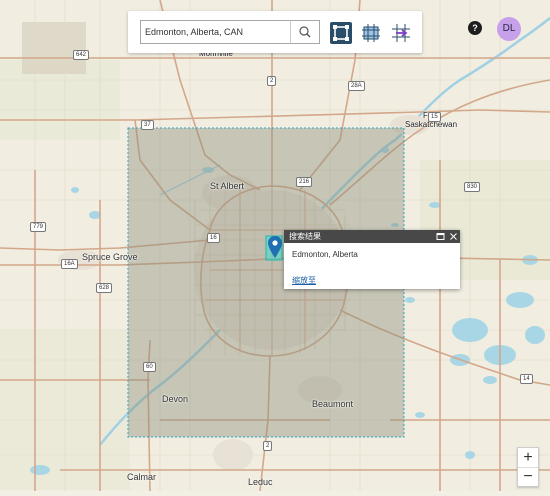  What do you see at coordinates (453, 236) in the screenshot?
I see `close-icon` at bounding box center [453, 236].